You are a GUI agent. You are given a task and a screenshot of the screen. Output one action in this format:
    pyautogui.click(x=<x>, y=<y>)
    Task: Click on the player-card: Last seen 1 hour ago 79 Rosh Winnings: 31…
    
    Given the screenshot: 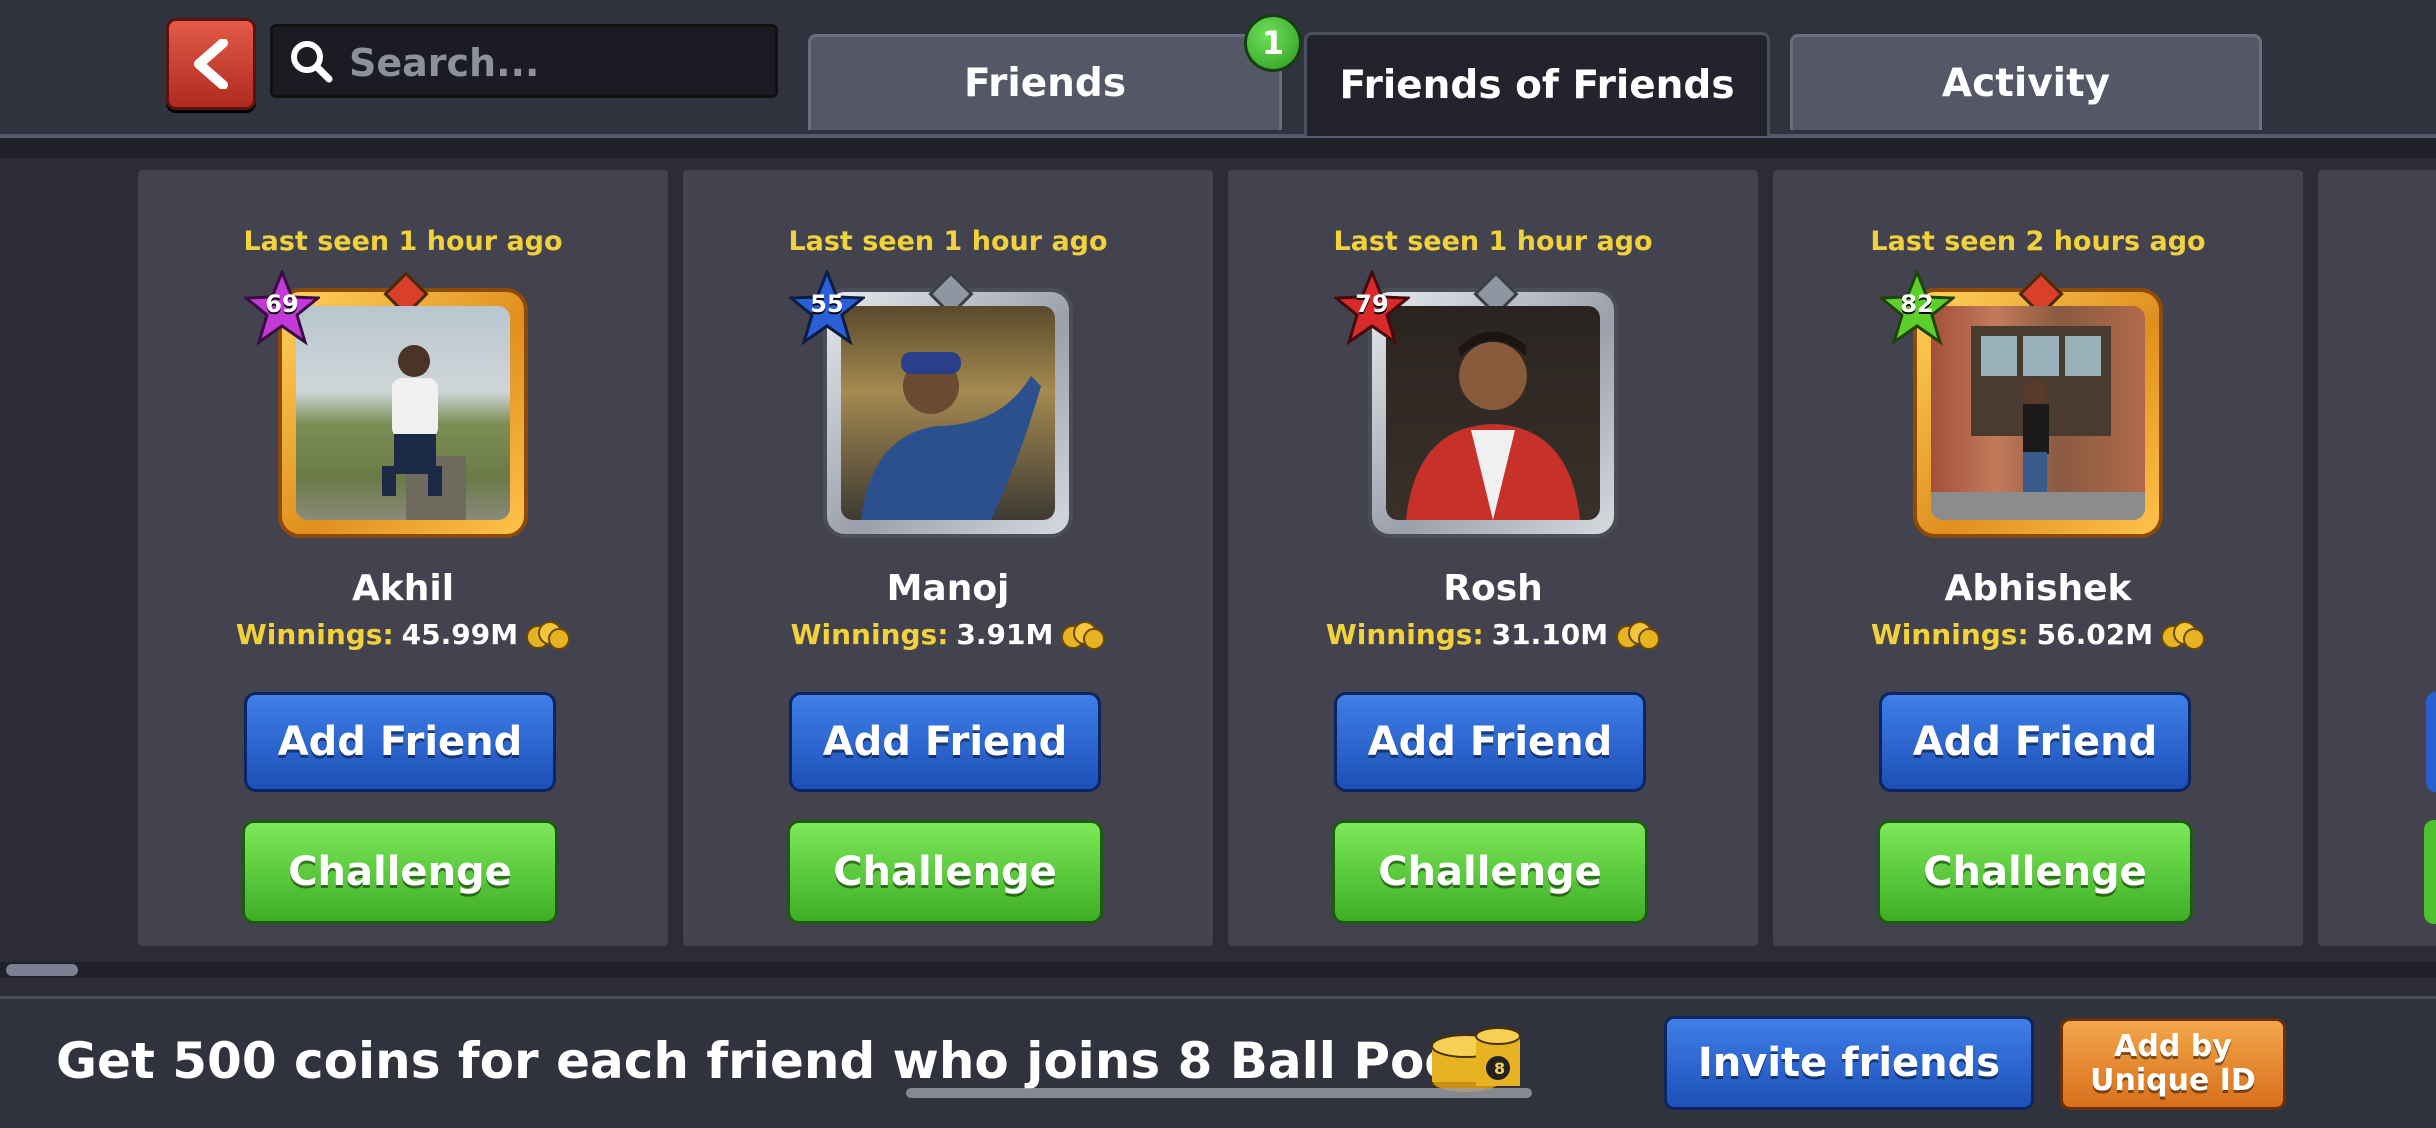 What is the action you would take?
    pyautogui.click(x=1493, y=558)
    